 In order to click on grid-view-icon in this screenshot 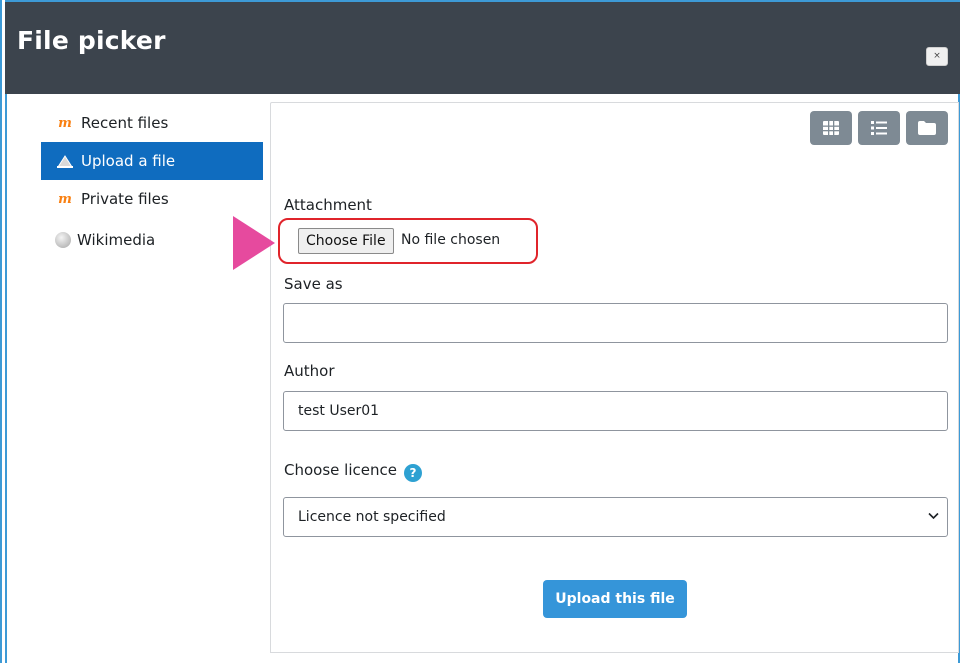, I will do `click(831, 128)`.